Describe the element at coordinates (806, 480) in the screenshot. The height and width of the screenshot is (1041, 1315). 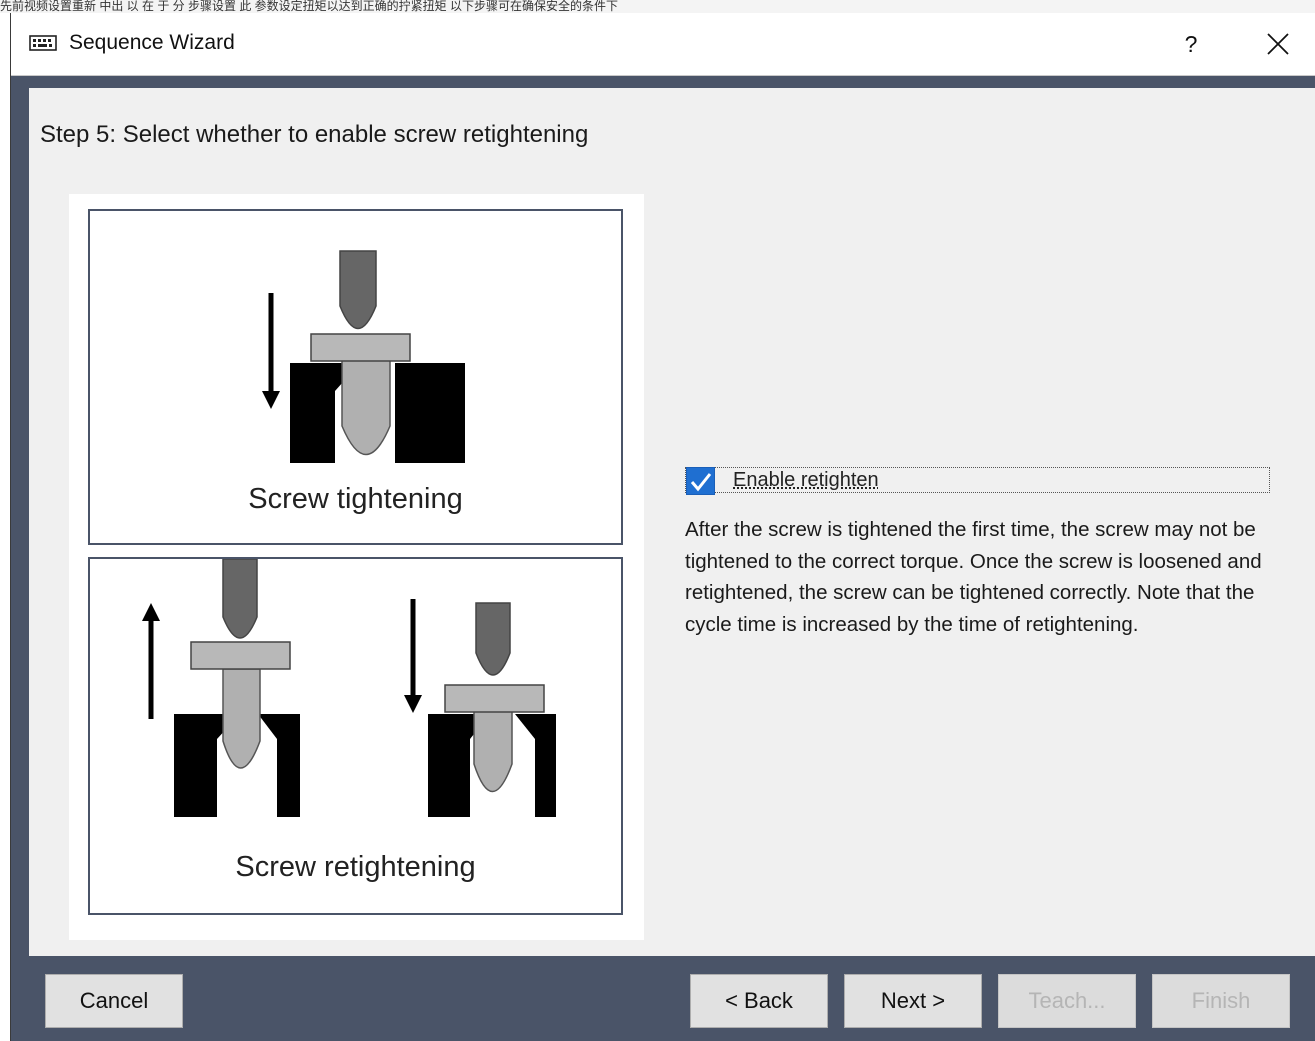
I see `enable-retighten-label: Enable retighten` at that location.